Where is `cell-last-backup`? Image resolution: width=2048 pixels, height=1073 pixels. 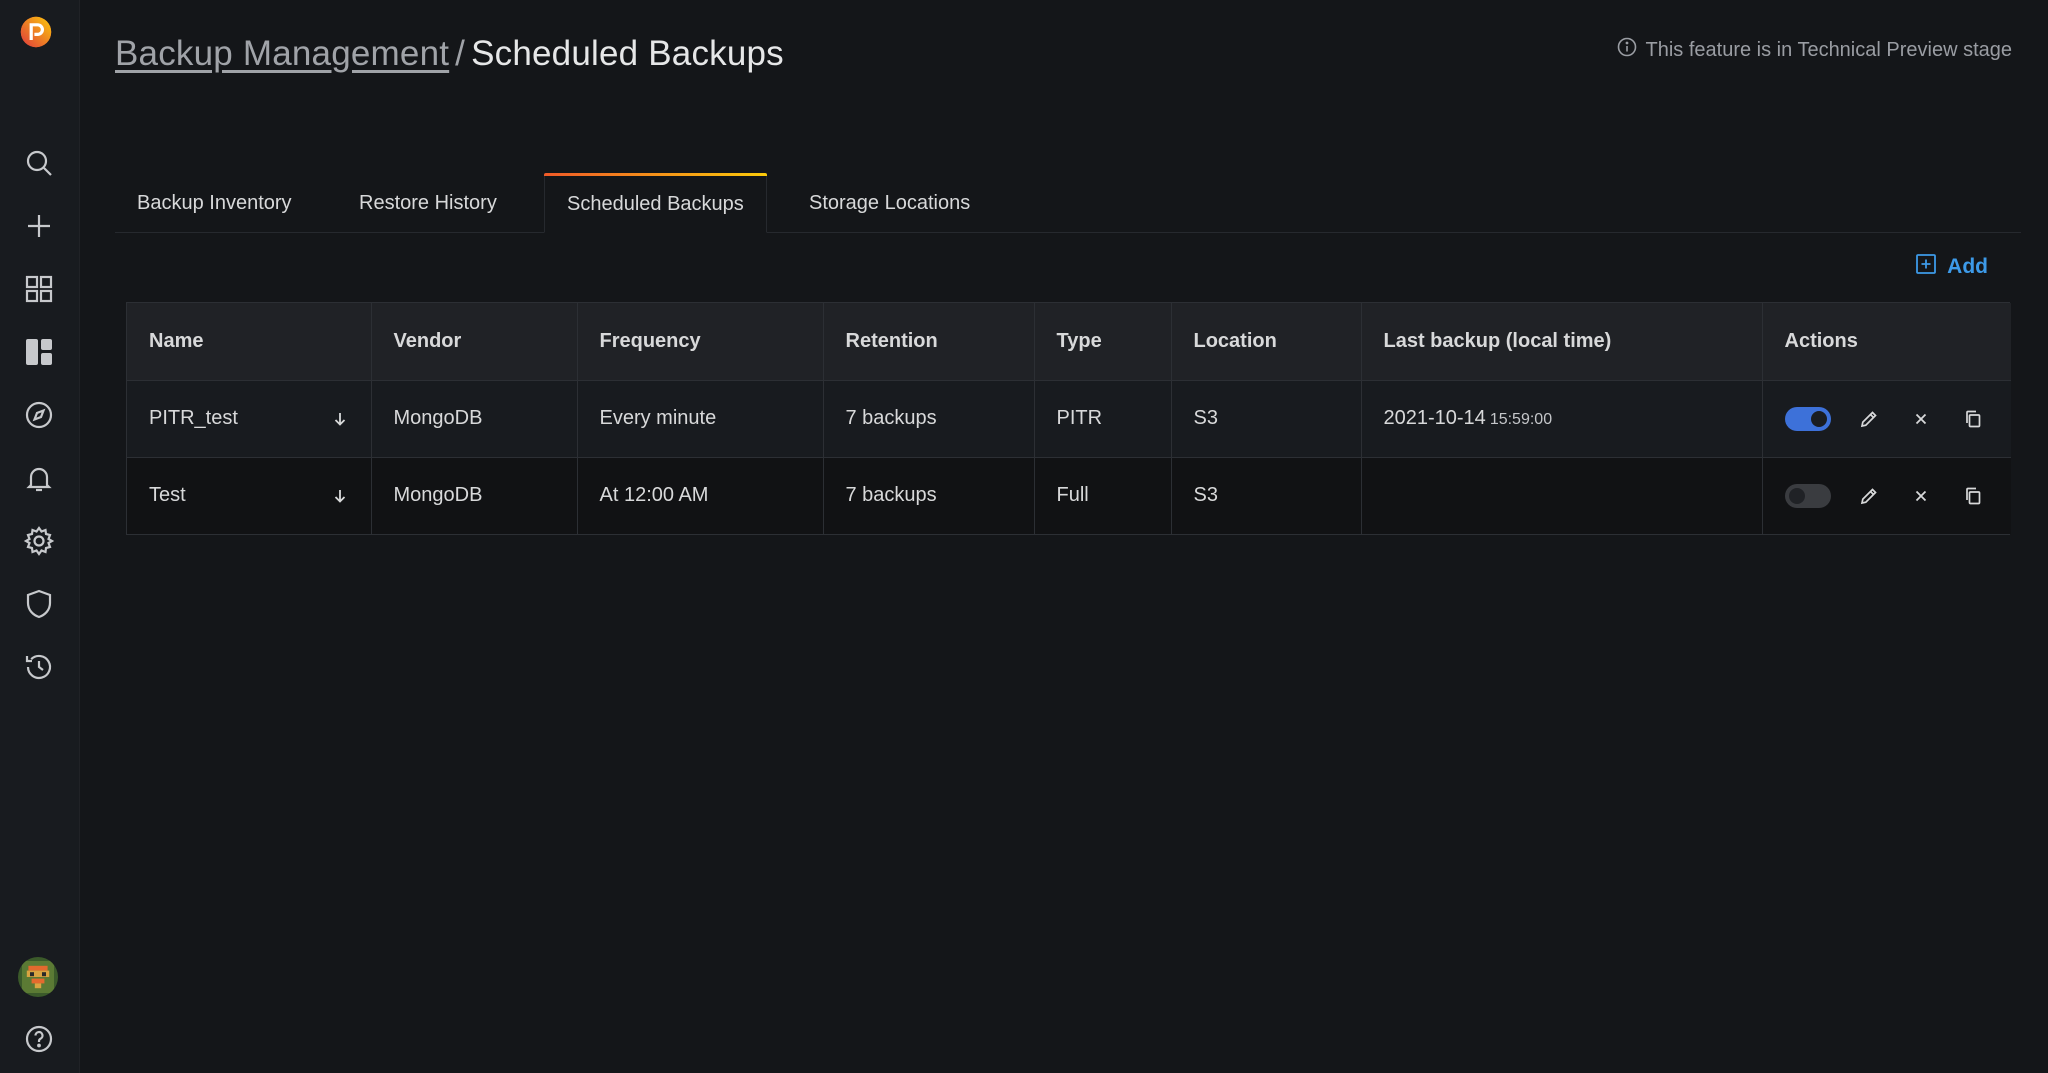
cell-last-backup is located at coordinates (1562, 495).